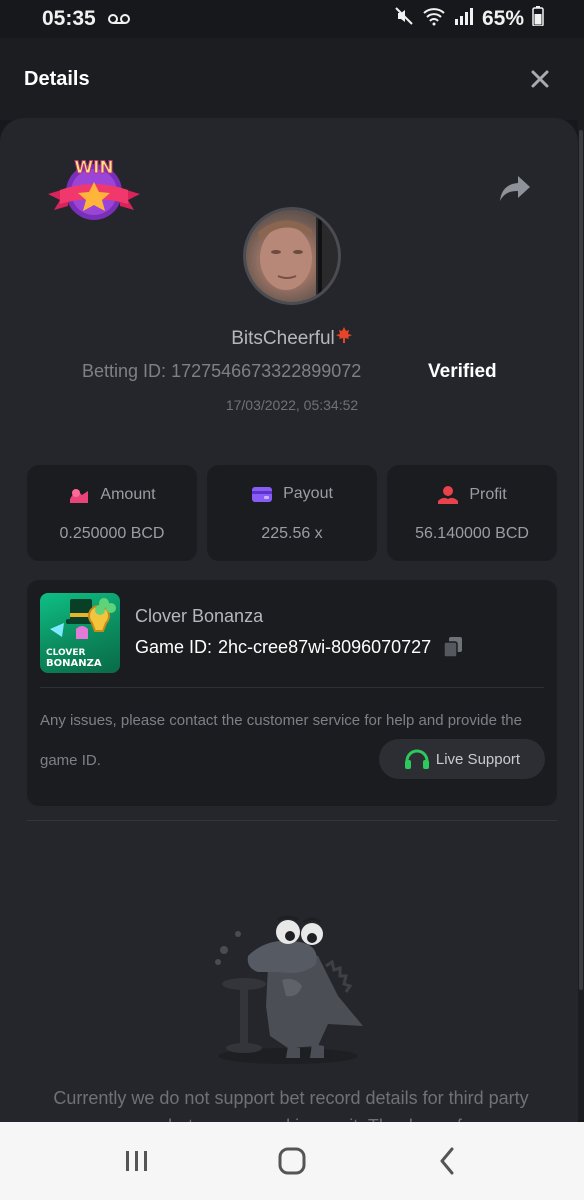 The height and width of the screenshot is (1200, 584). What do you see at coordinates (344, 338) in the screenshot?
I see `maple-leaf-icon` at bounding box center [344, 338].